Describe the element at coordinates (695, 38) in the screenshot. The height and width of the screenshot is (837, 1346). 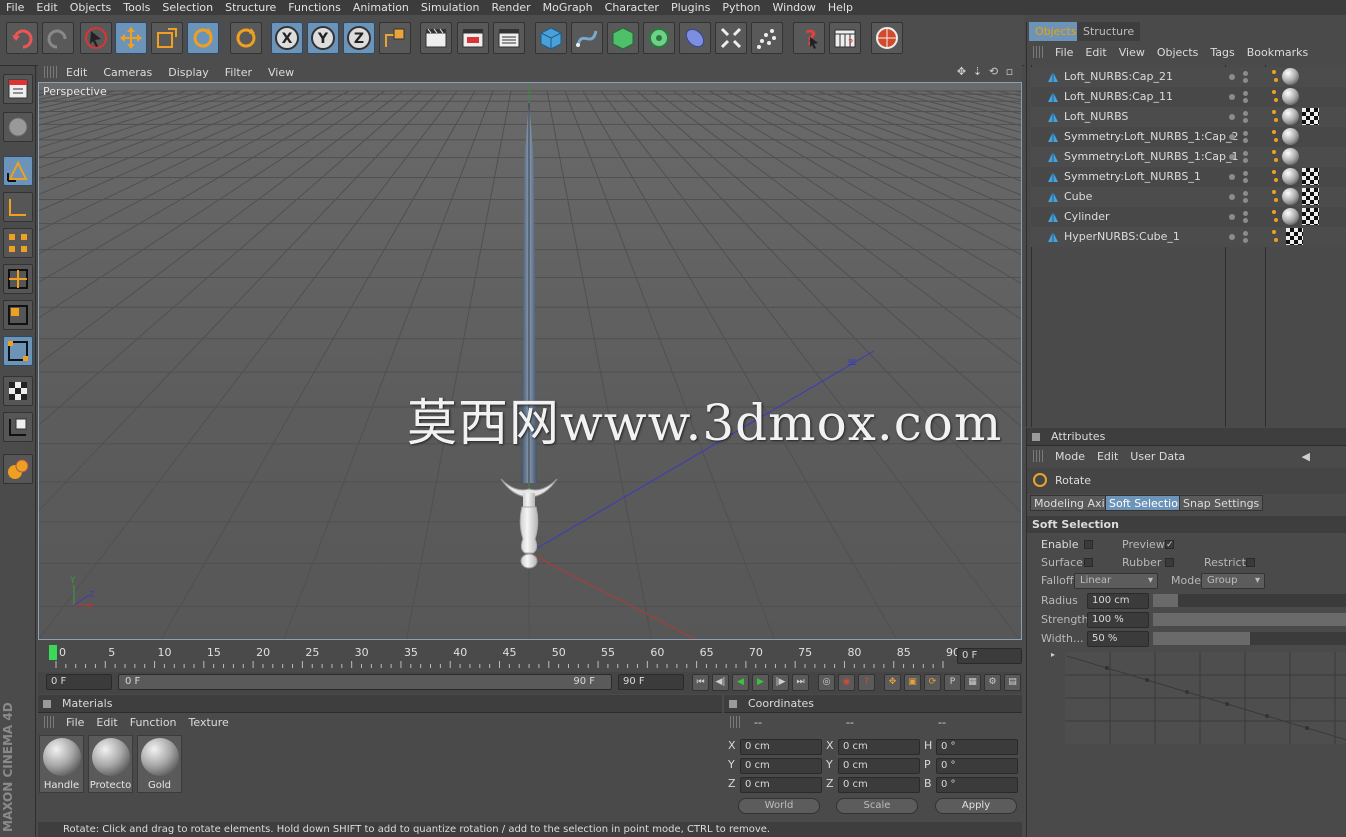
I see `deformer-icon` at that location.